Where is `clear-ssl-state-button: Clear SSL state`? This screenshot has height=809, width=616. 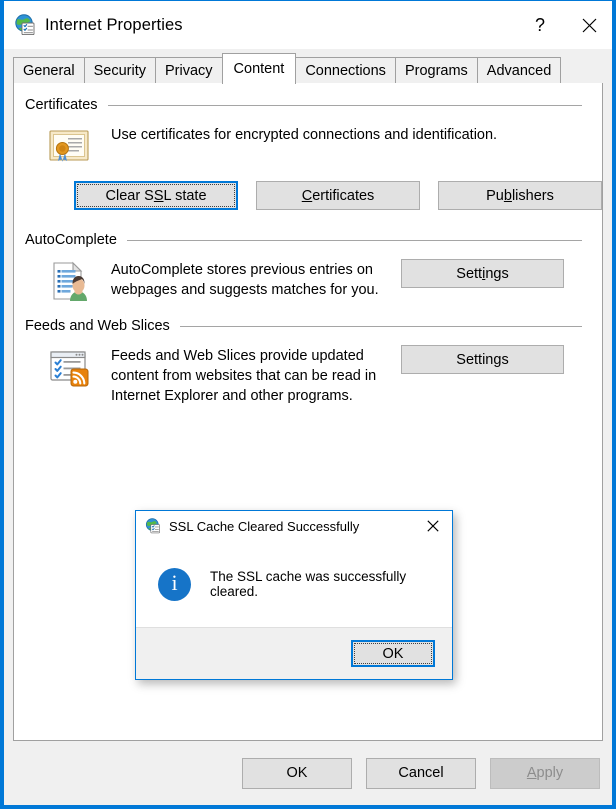
clear-ssl-state-button: Clear SSL state is located at coordinates (156, 195).